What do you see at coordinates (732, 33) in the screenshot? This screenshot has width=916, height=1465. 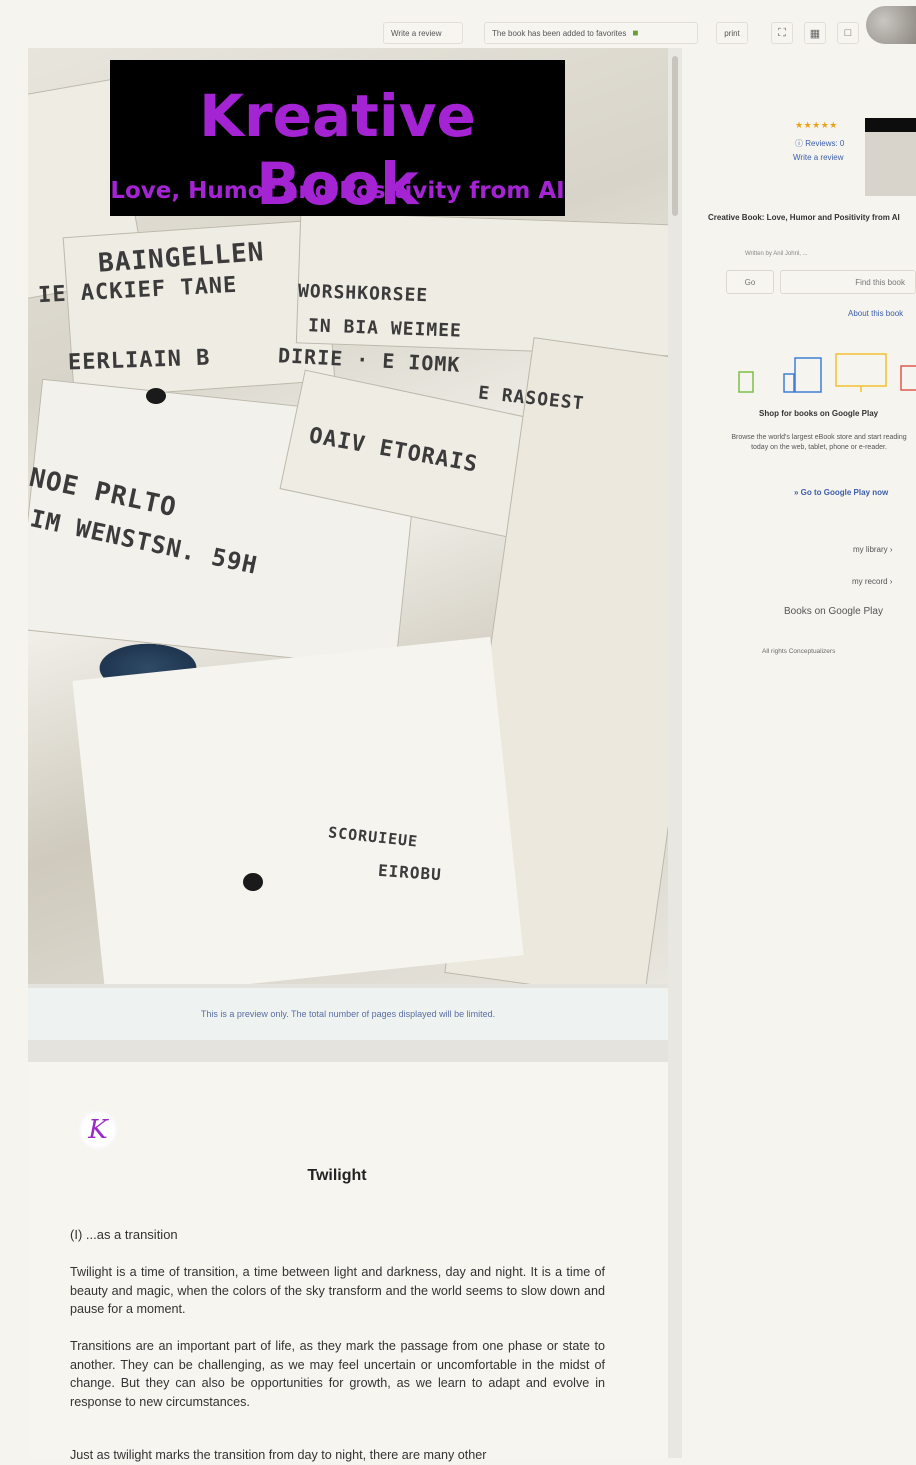 I see `print-button: print` at bounding box center [732, 33].